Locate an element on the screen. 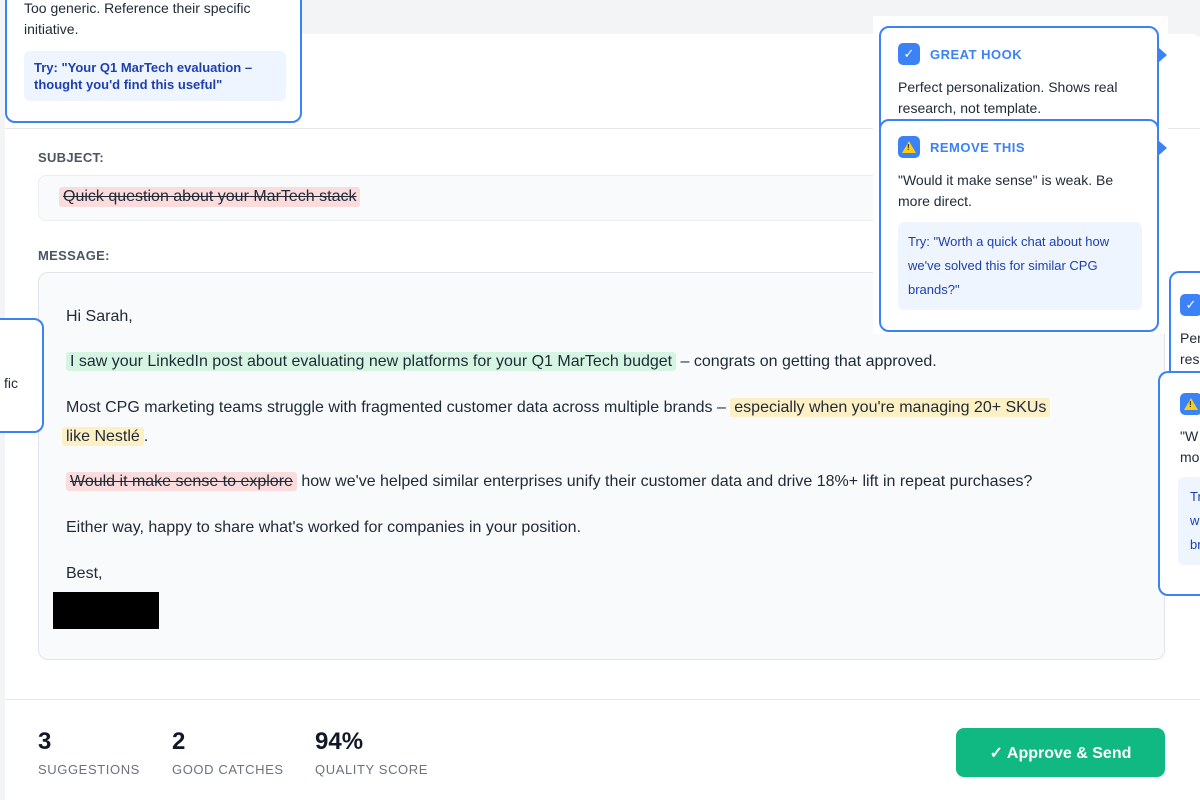  callout-right-partial-2: ! "W mo Tr w br is located at coordinates (1179, 483).